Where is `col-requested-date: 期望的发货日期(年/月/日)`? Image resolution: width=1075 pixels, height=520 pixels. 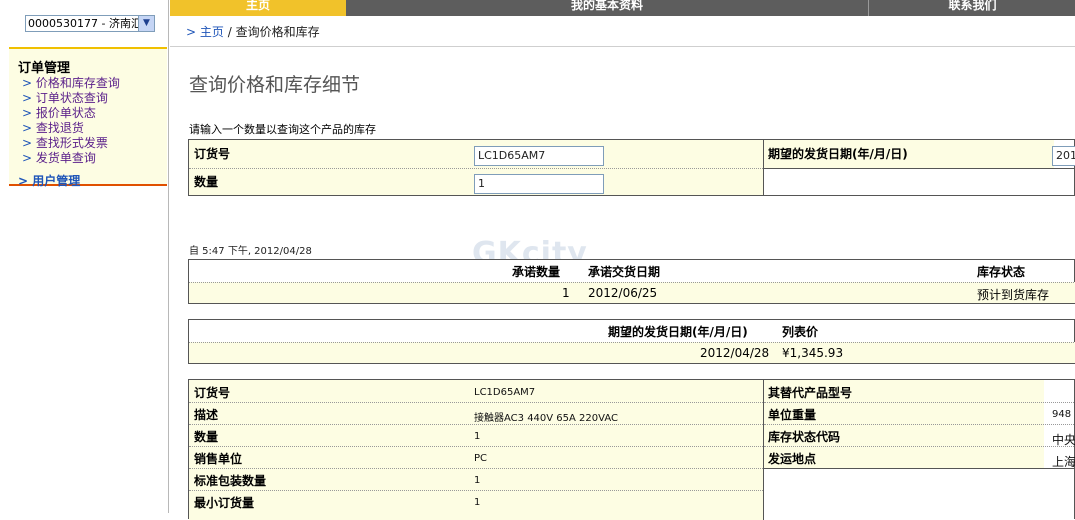 col-requested-date: 期望的发货日期(年/月/日) is located at coordinates (678, 332).